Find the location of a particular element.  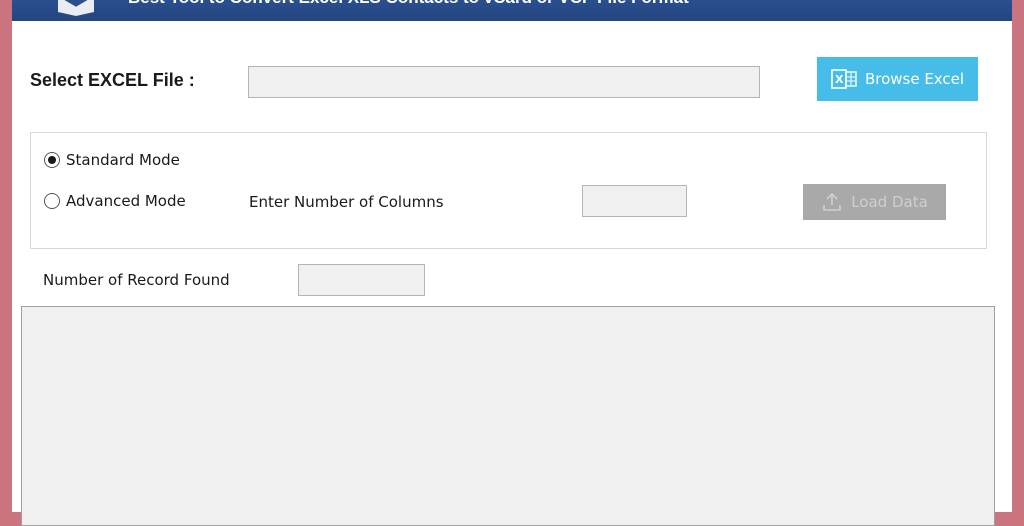

advanced-mode-radio: Advanced Mode is located at coordinates (115, 201).